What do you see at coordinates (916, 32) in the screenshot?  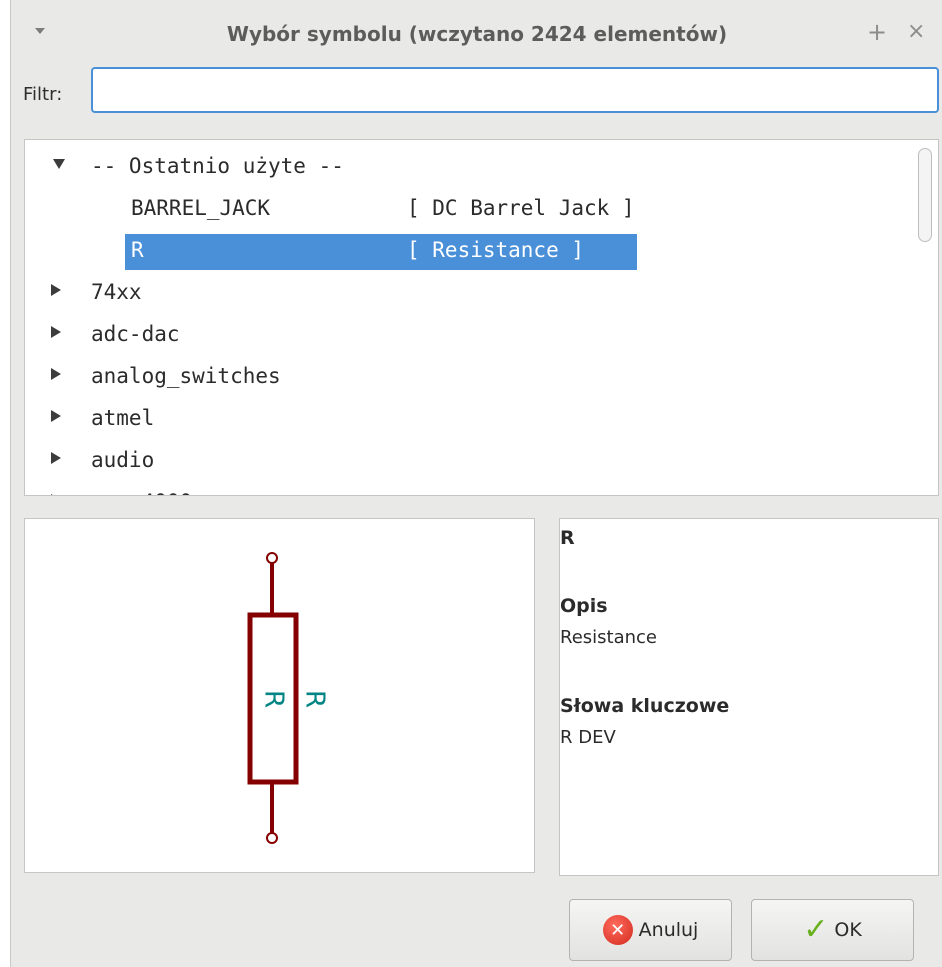 I see `close-icon: ×` at bounding box center [916, 32].